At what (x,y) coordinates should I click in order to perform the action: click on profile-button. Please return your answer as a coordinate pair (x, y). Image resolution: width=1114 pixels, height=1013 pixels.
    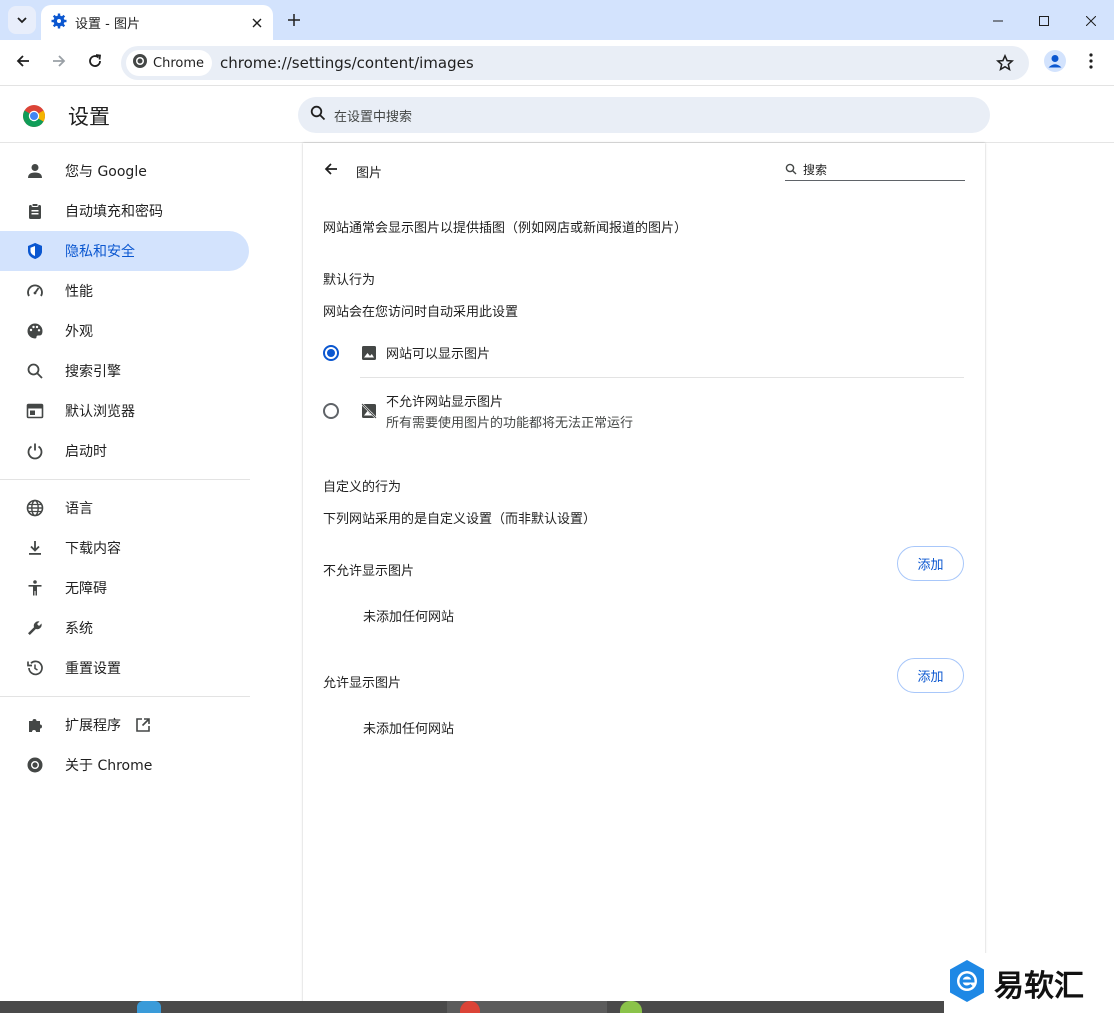
    Looking at the image, I should click on (1055, 63).